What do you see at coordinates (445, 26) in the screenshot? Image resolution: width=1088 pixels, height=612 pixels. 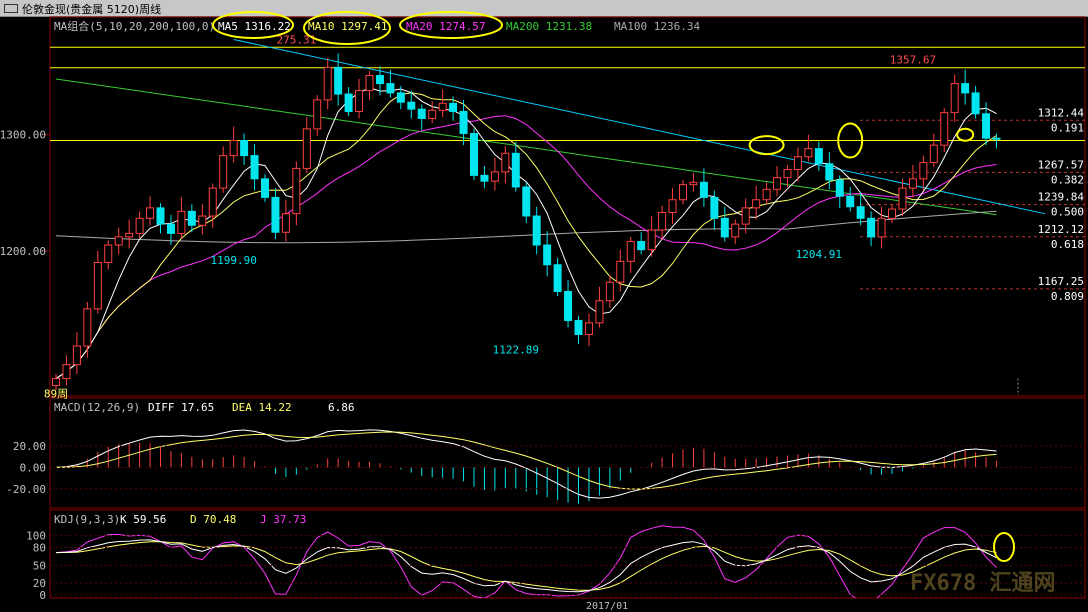 I see `ma-legend-ma20: MA20 1274.57` at bounding box center [445, 26].